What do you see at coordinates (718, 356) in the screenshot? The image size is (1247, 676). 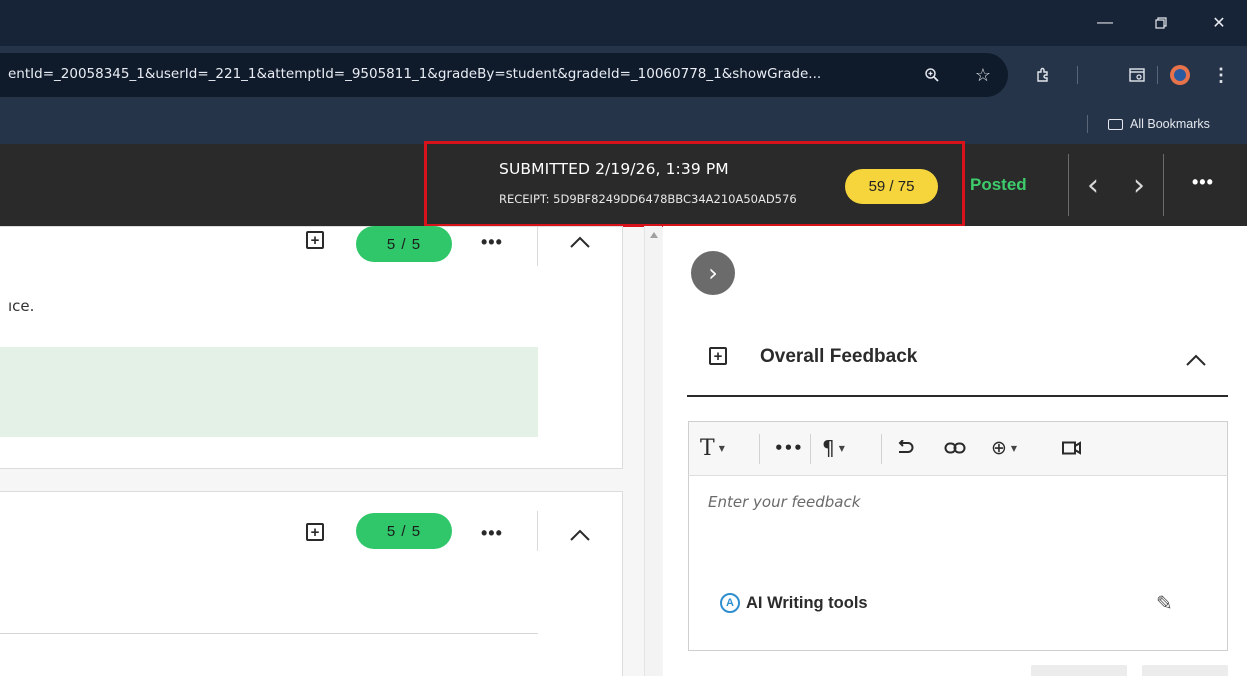 I see `feedback-icon: +` at bounding box center [718, 356].